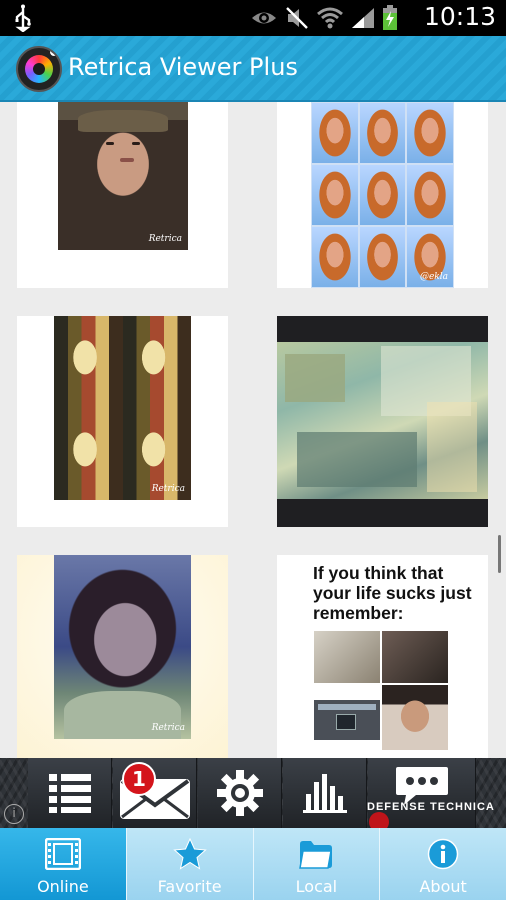 The image size is (506, 900). What do you see at coordinates (189, 854) in the screenshot?
I see `star-icon` at bounding box center [189, 854].